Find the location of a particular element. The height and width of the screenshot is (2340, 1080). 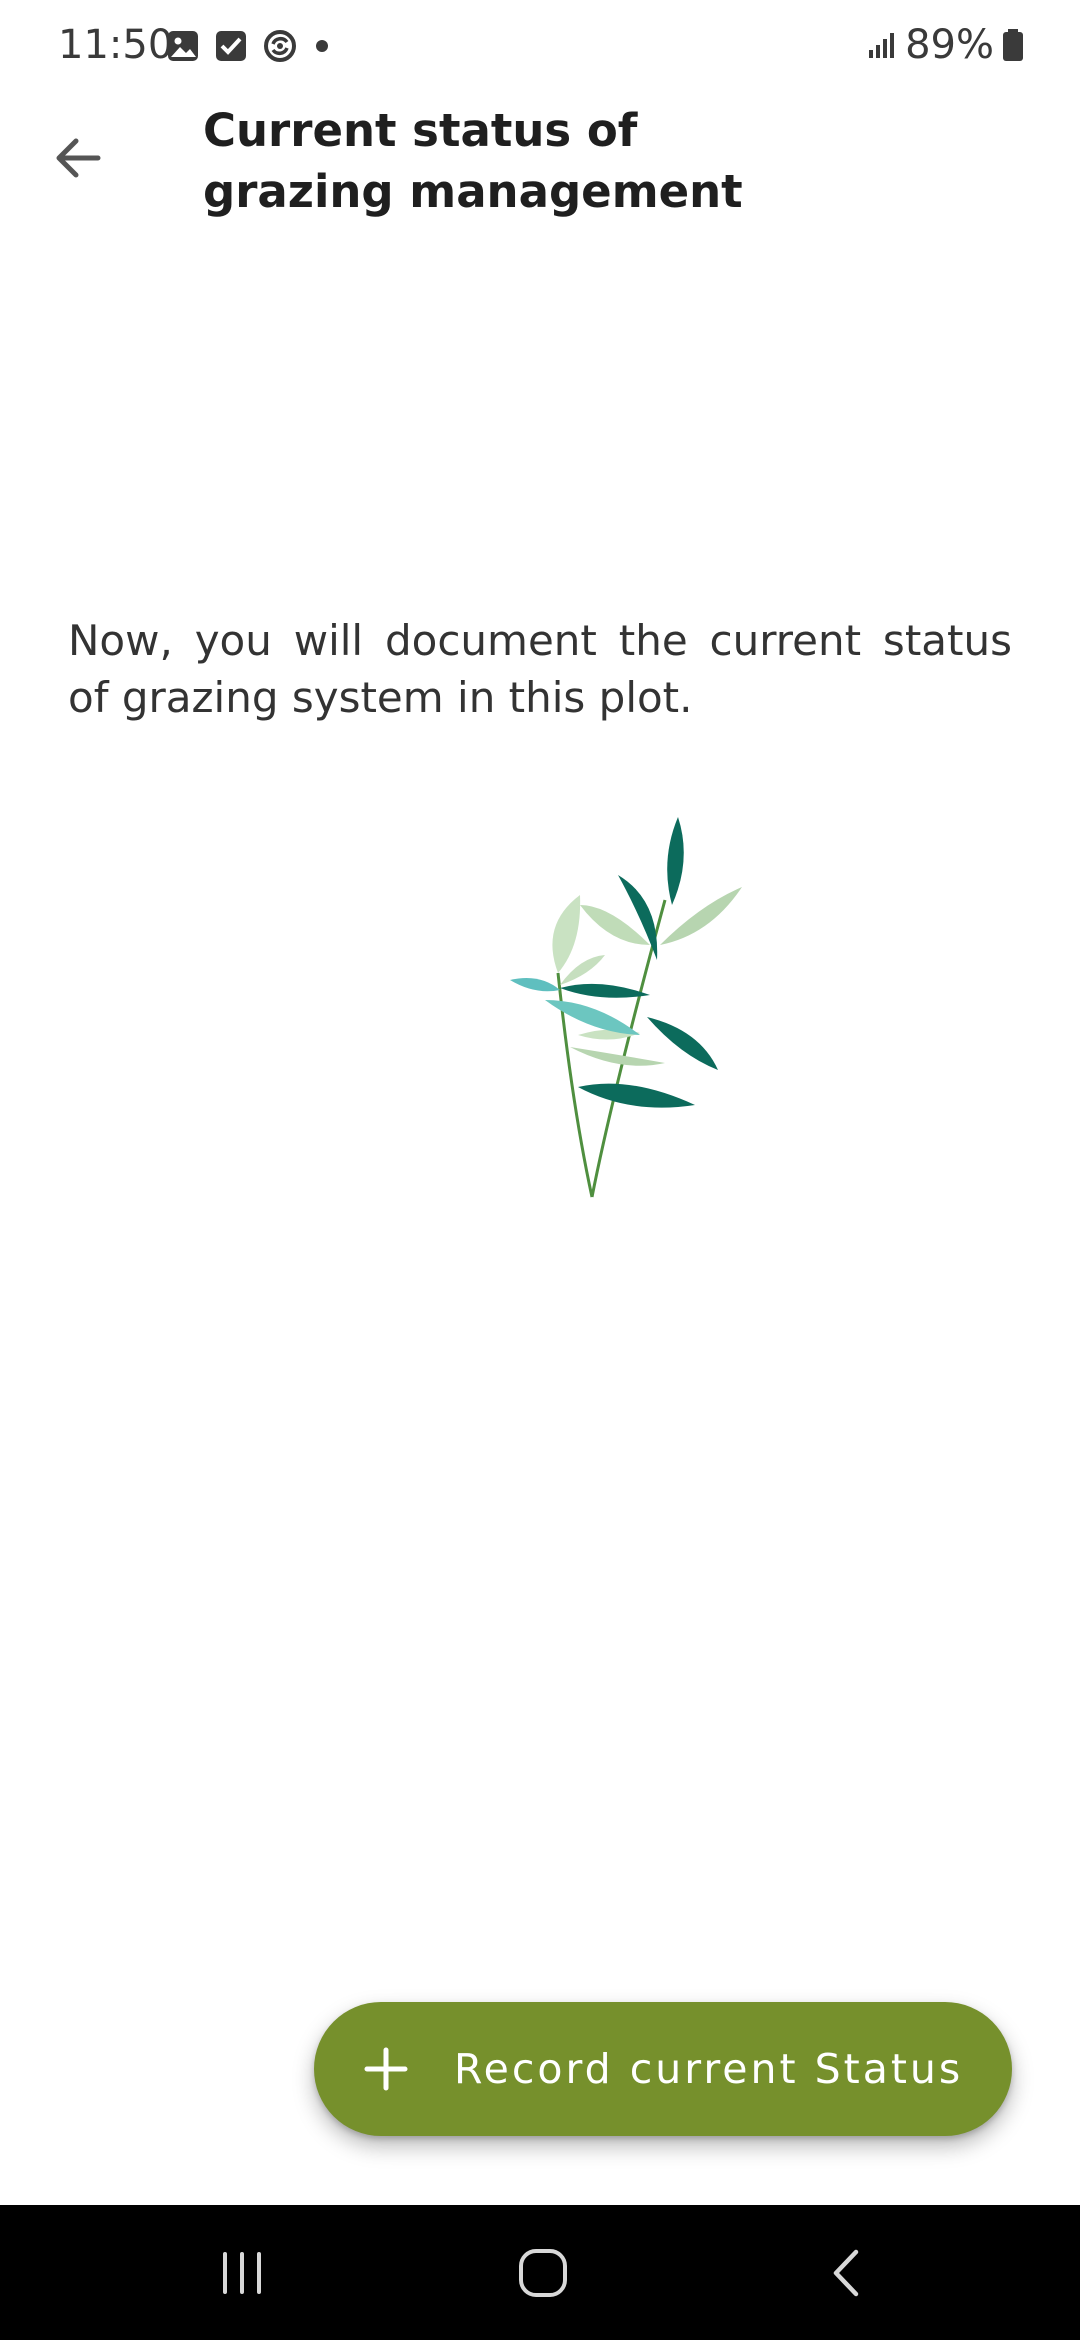

sync-icon is located at coordinates (280, 46).